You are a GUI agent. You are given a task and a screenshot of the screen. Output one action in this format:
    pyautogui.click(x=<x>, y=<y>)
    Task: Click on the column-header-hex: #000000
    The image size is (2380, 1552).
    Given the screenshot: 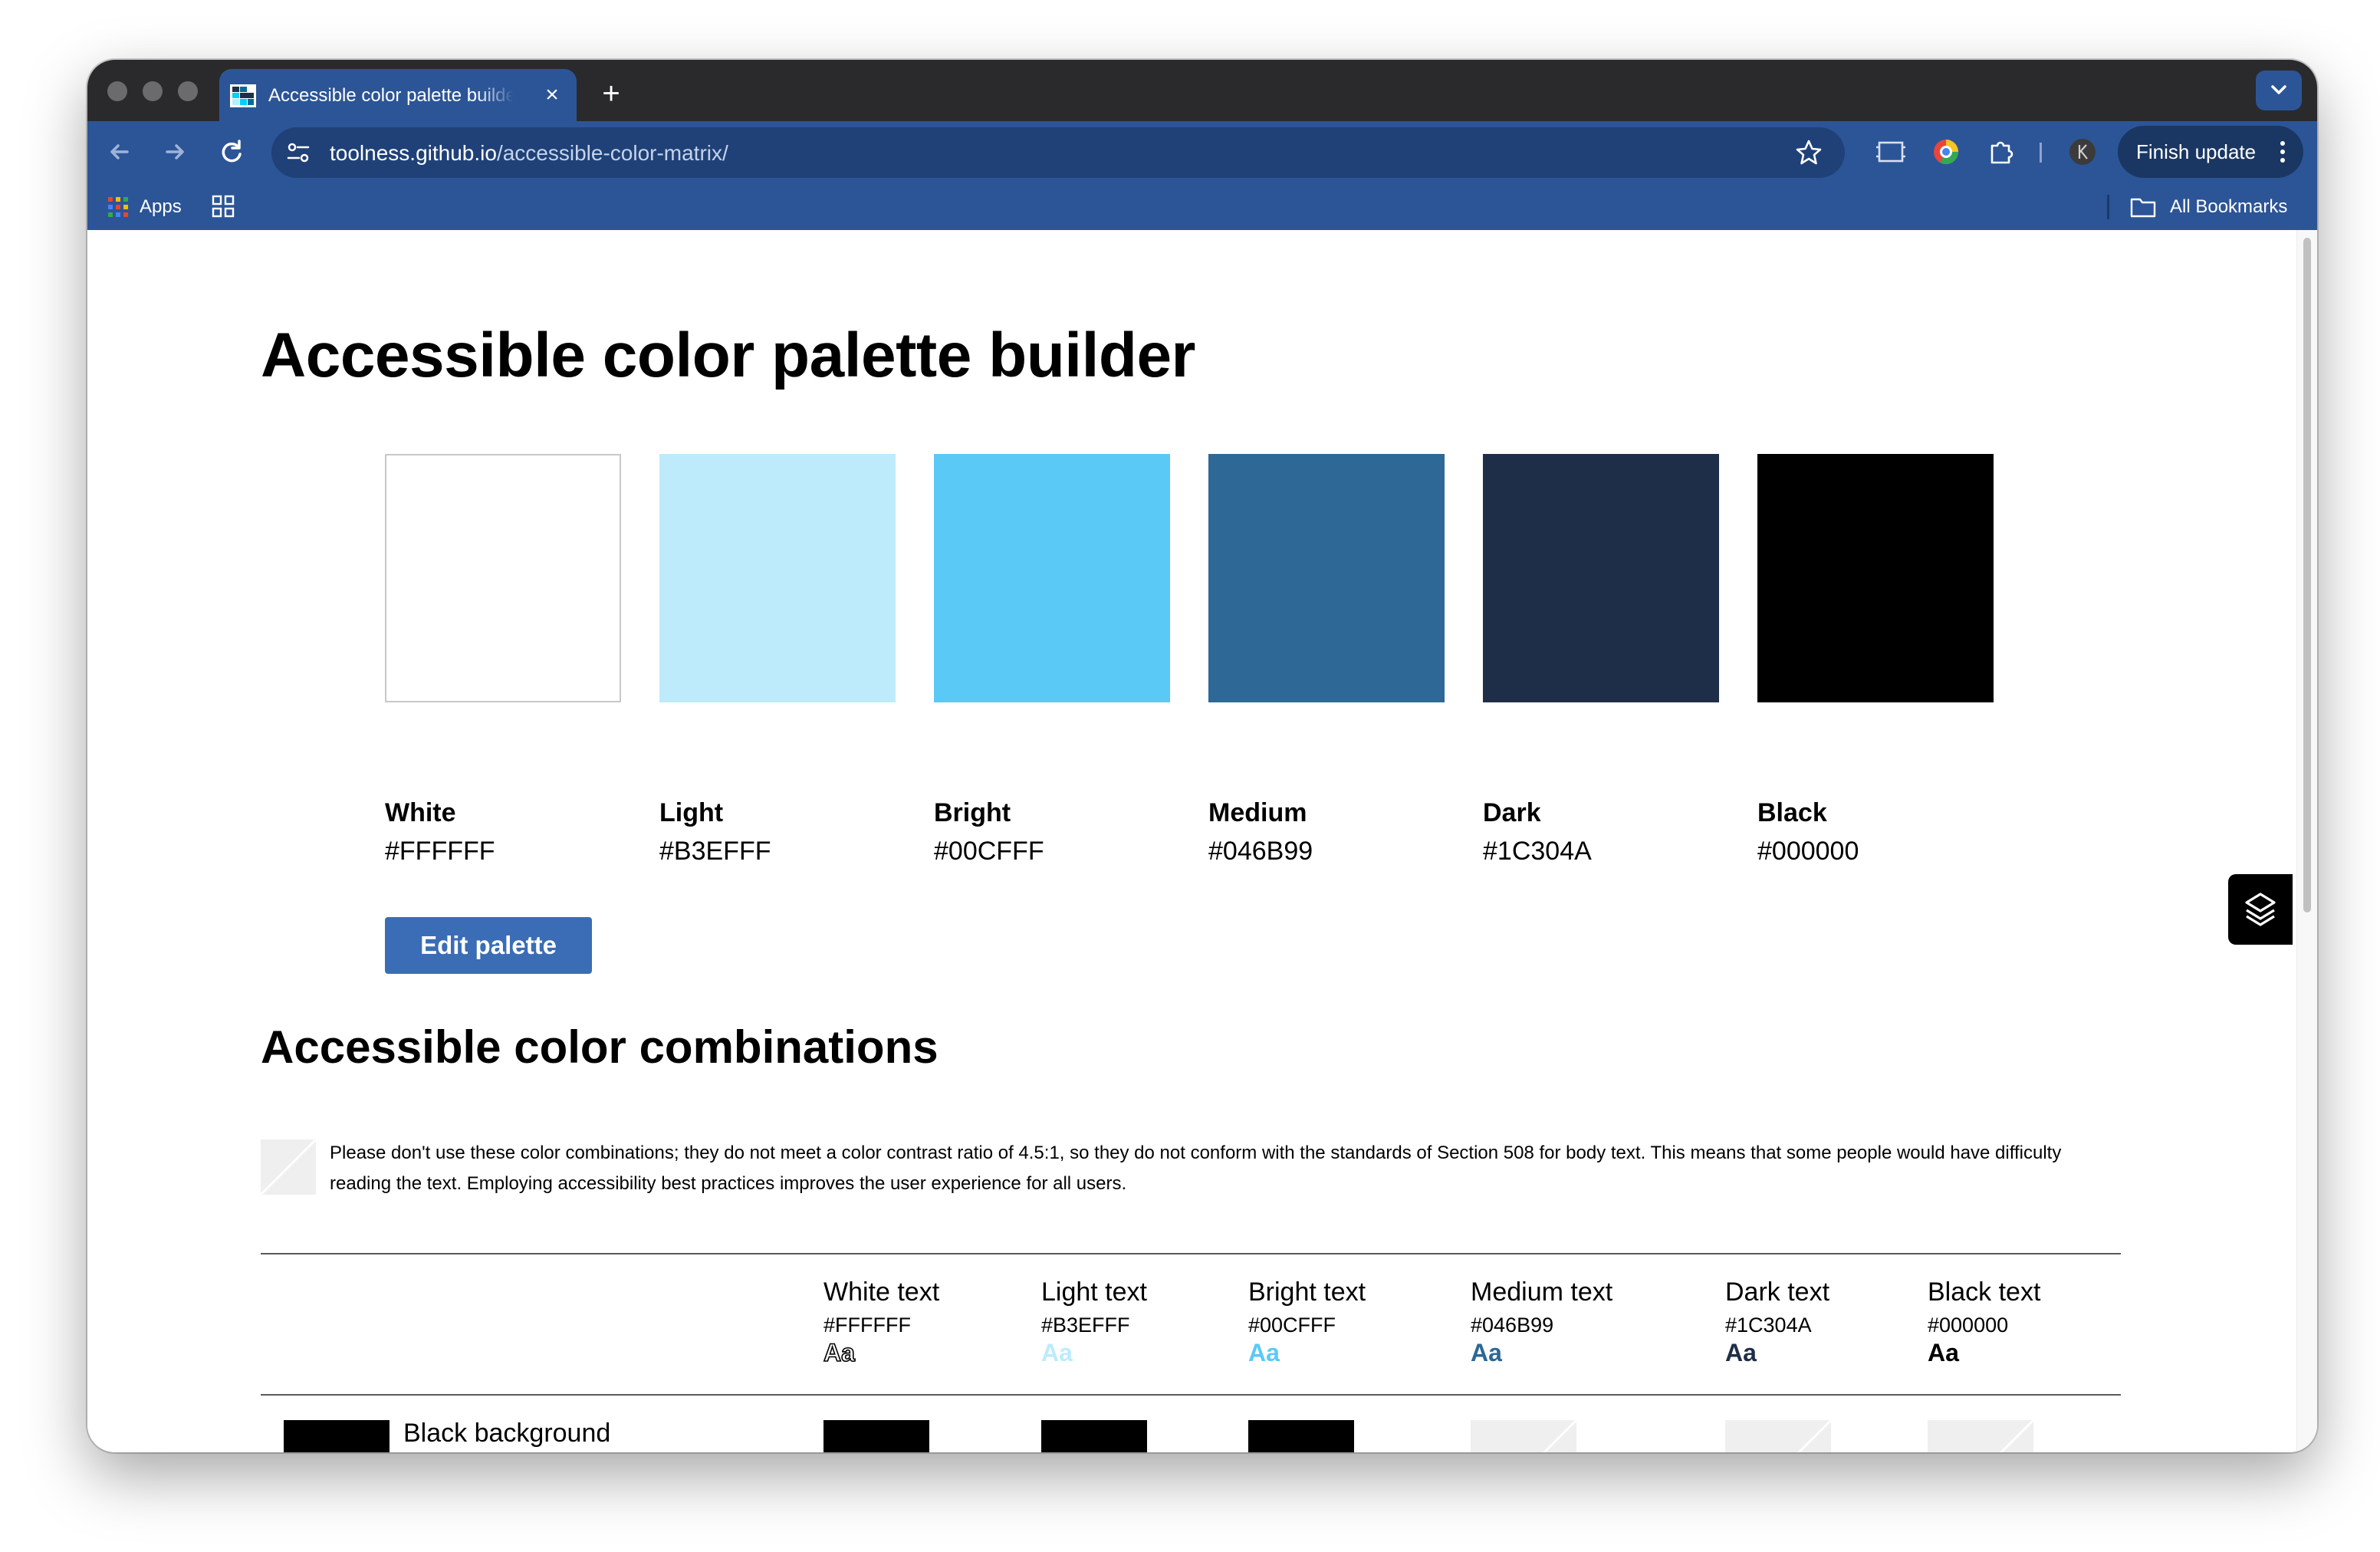 What is the action you would take?
    pyautogui.click(x=1968, y=1325)
    